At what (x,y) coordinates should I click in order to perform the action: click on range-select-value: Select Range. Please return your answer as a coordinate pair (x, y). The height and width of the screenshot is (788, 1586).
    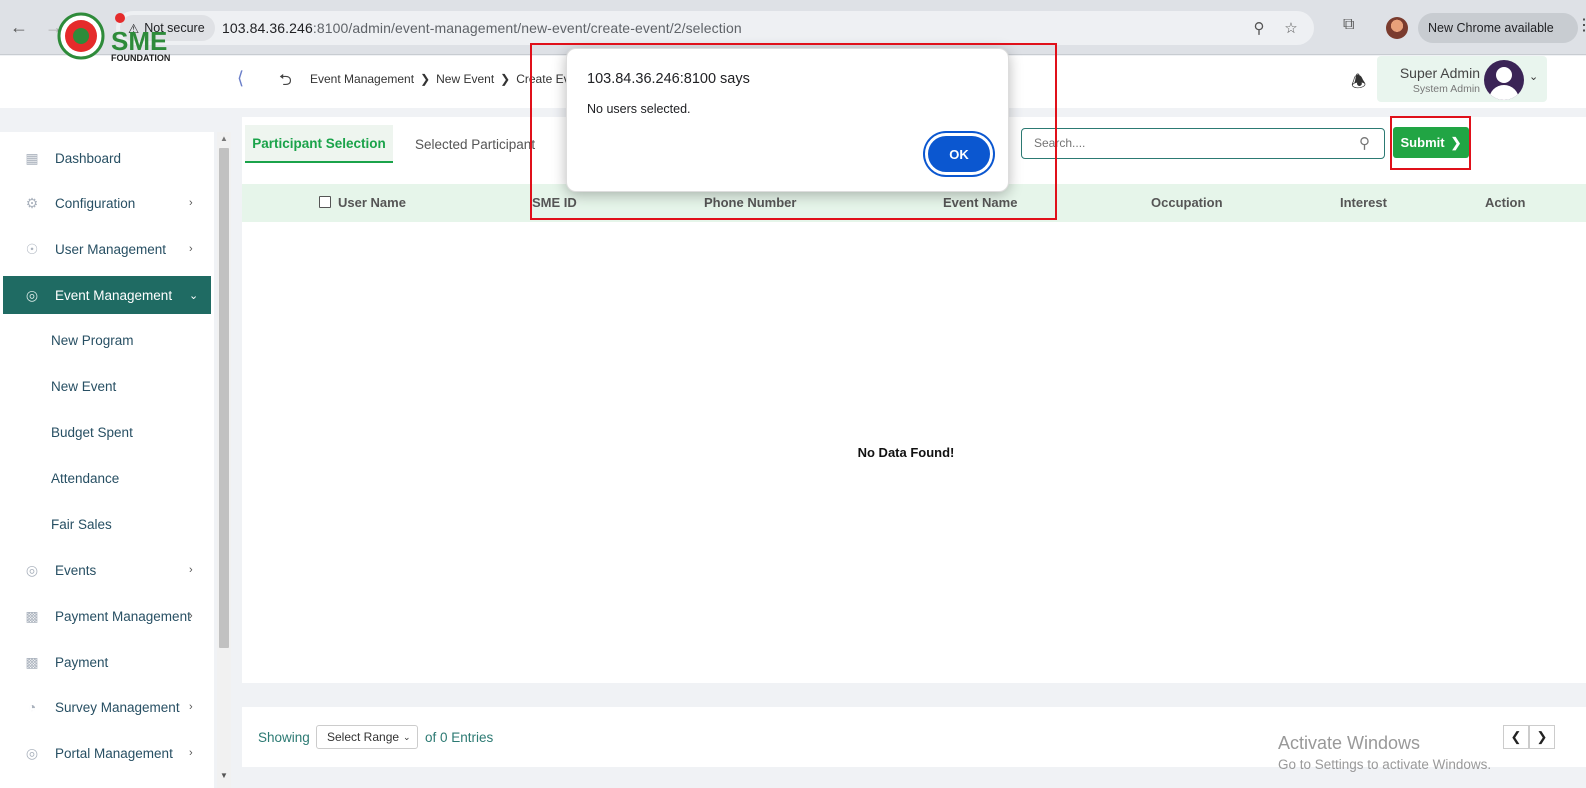
    Looking at the image, I should click on (363, 737).